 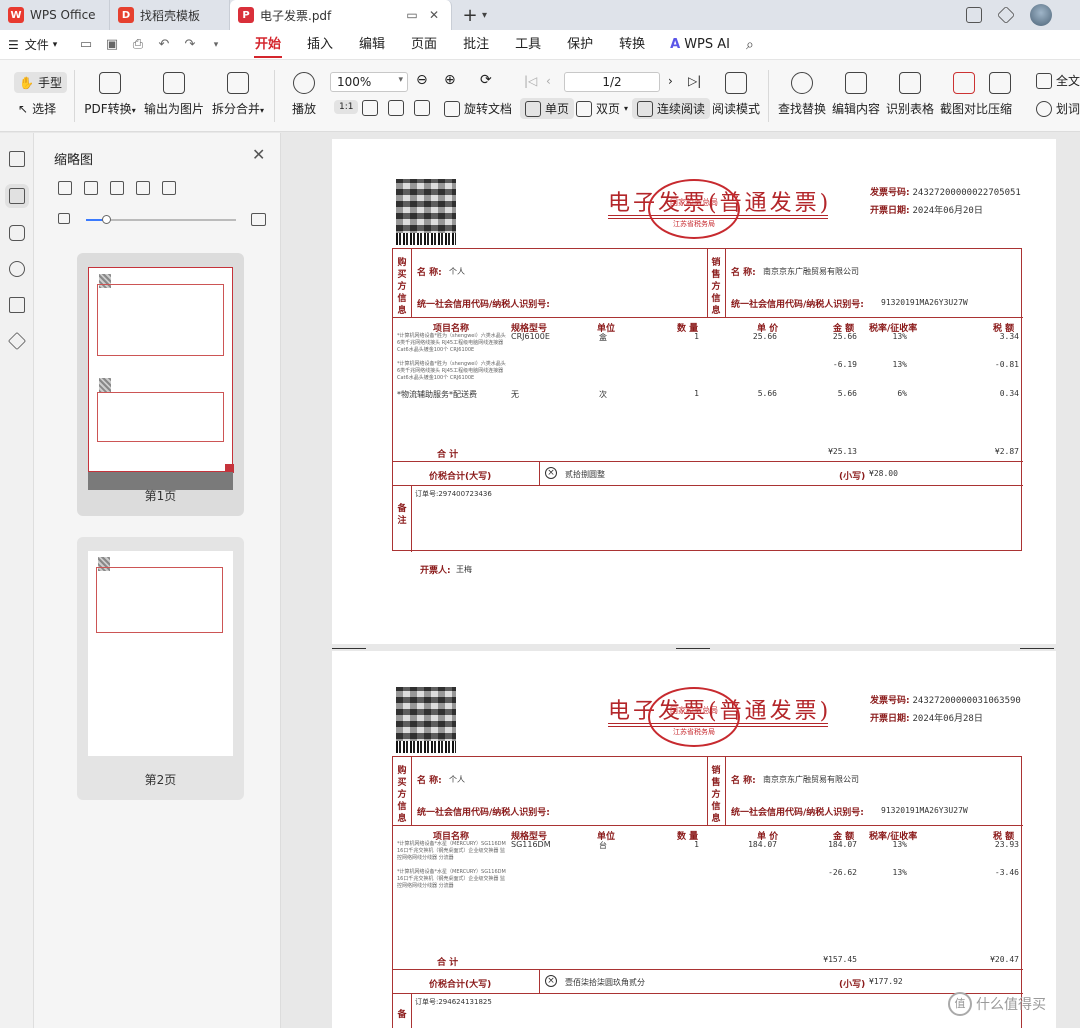 What do you see at coordinates (143, 188) in the screenshot?
I see `extract-page-icon` at bounding box center [143, 188].